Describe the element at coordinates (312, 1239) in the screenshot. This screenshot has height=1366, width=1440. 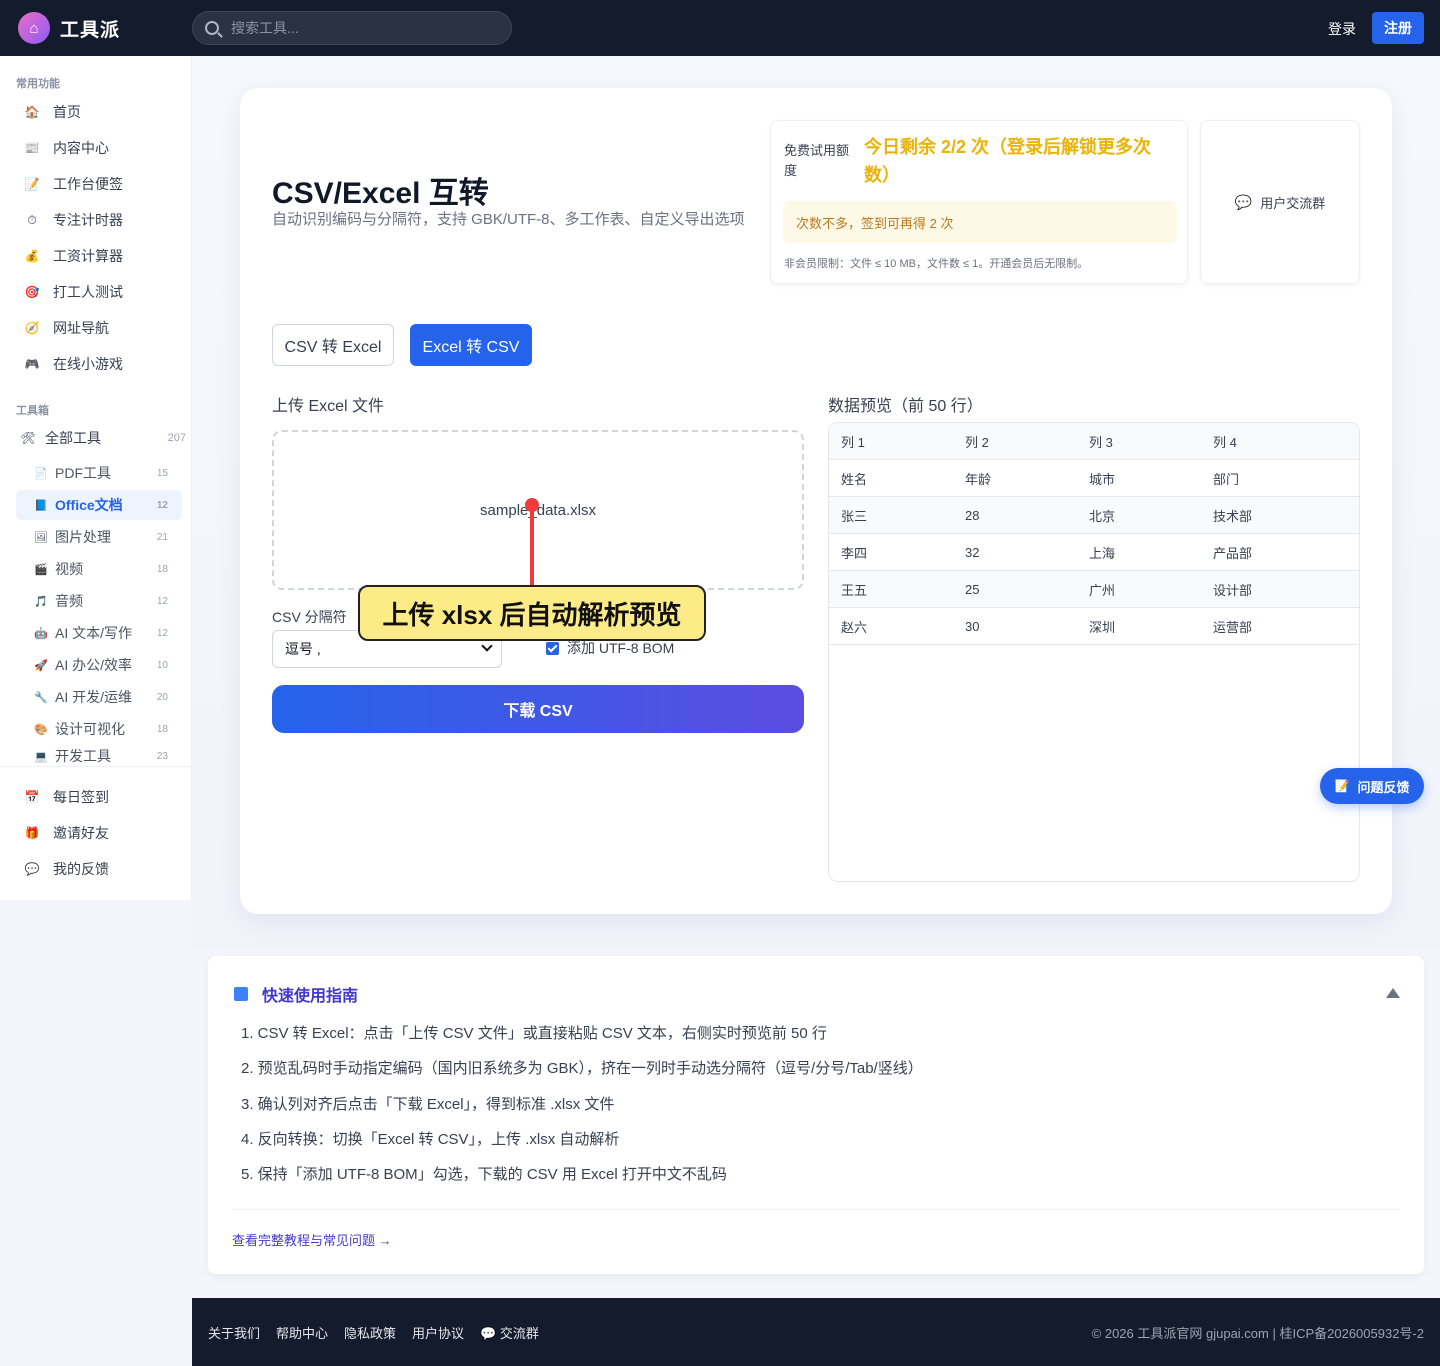
I see `full-tutorial-link: 查看完整教程与常见问题 →` at that location.